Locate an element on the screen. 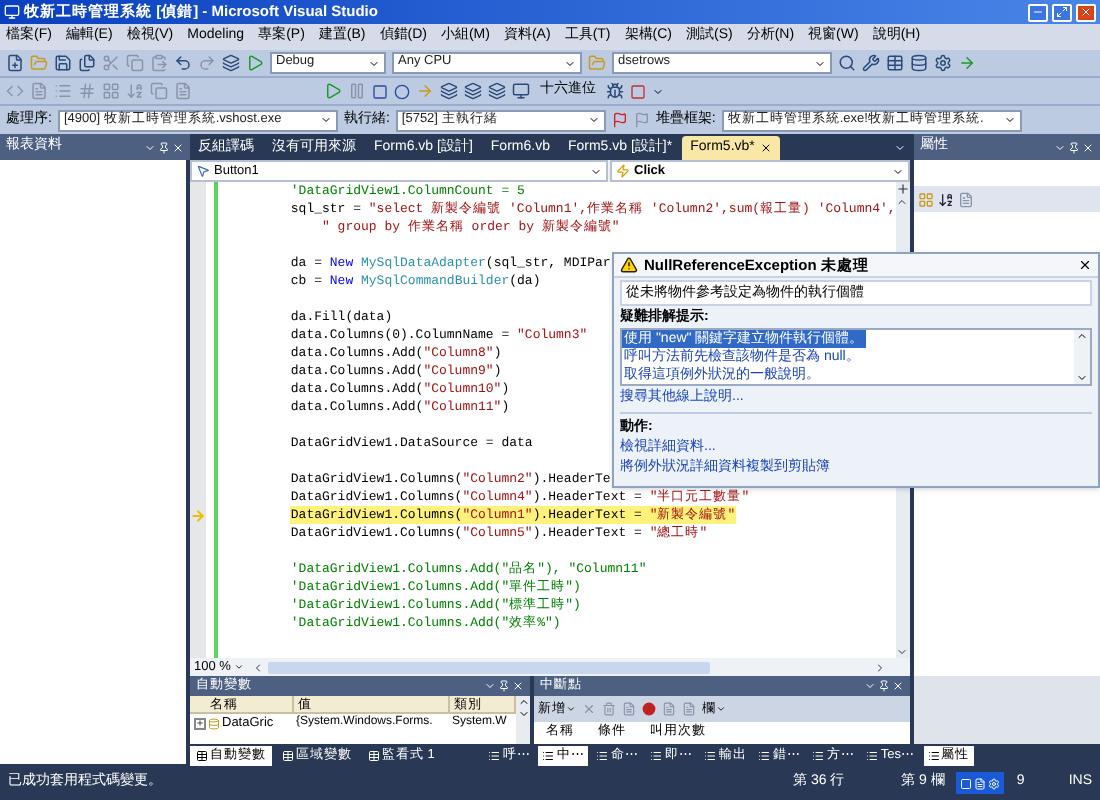 The image size is (1100, 800). warning-icon is located at coordinates (629, 265).